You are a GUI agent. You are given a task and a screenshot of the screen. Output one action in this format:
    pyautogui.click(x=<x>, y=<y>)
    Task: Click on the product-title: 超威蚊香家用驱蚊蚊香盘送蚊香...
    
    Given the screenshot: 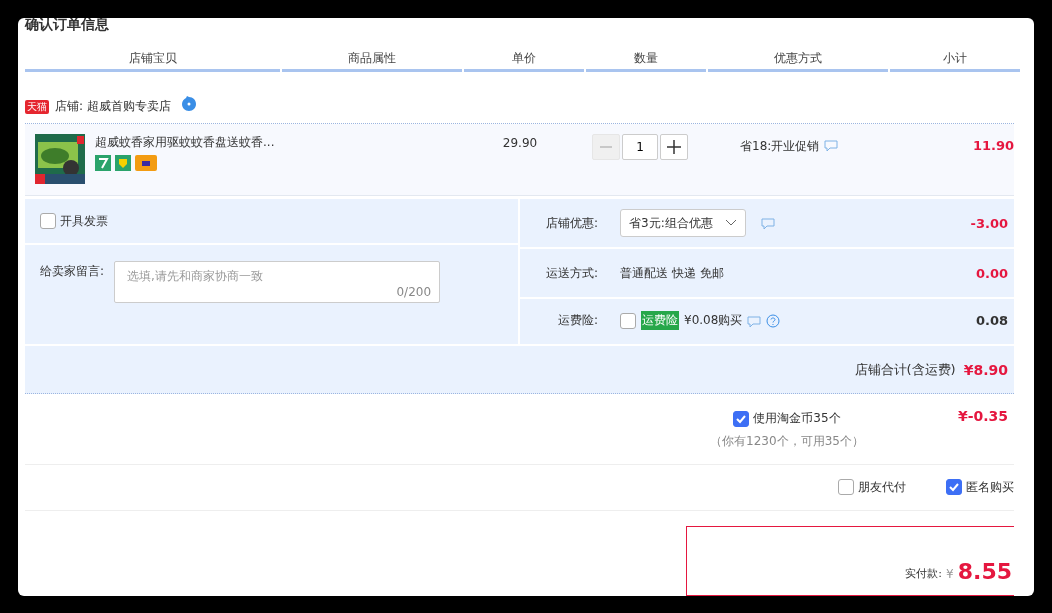 What is the action you would take?
    pyautogui.click(x=185, y=142)
    